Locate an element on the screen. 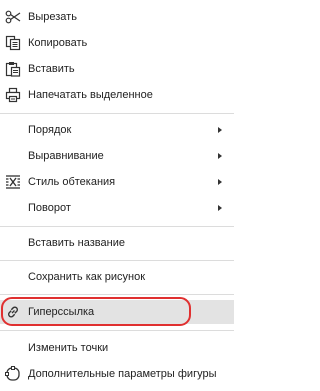  menu-item-edit-points: Изменить точки is located at coordinates (117, 348).